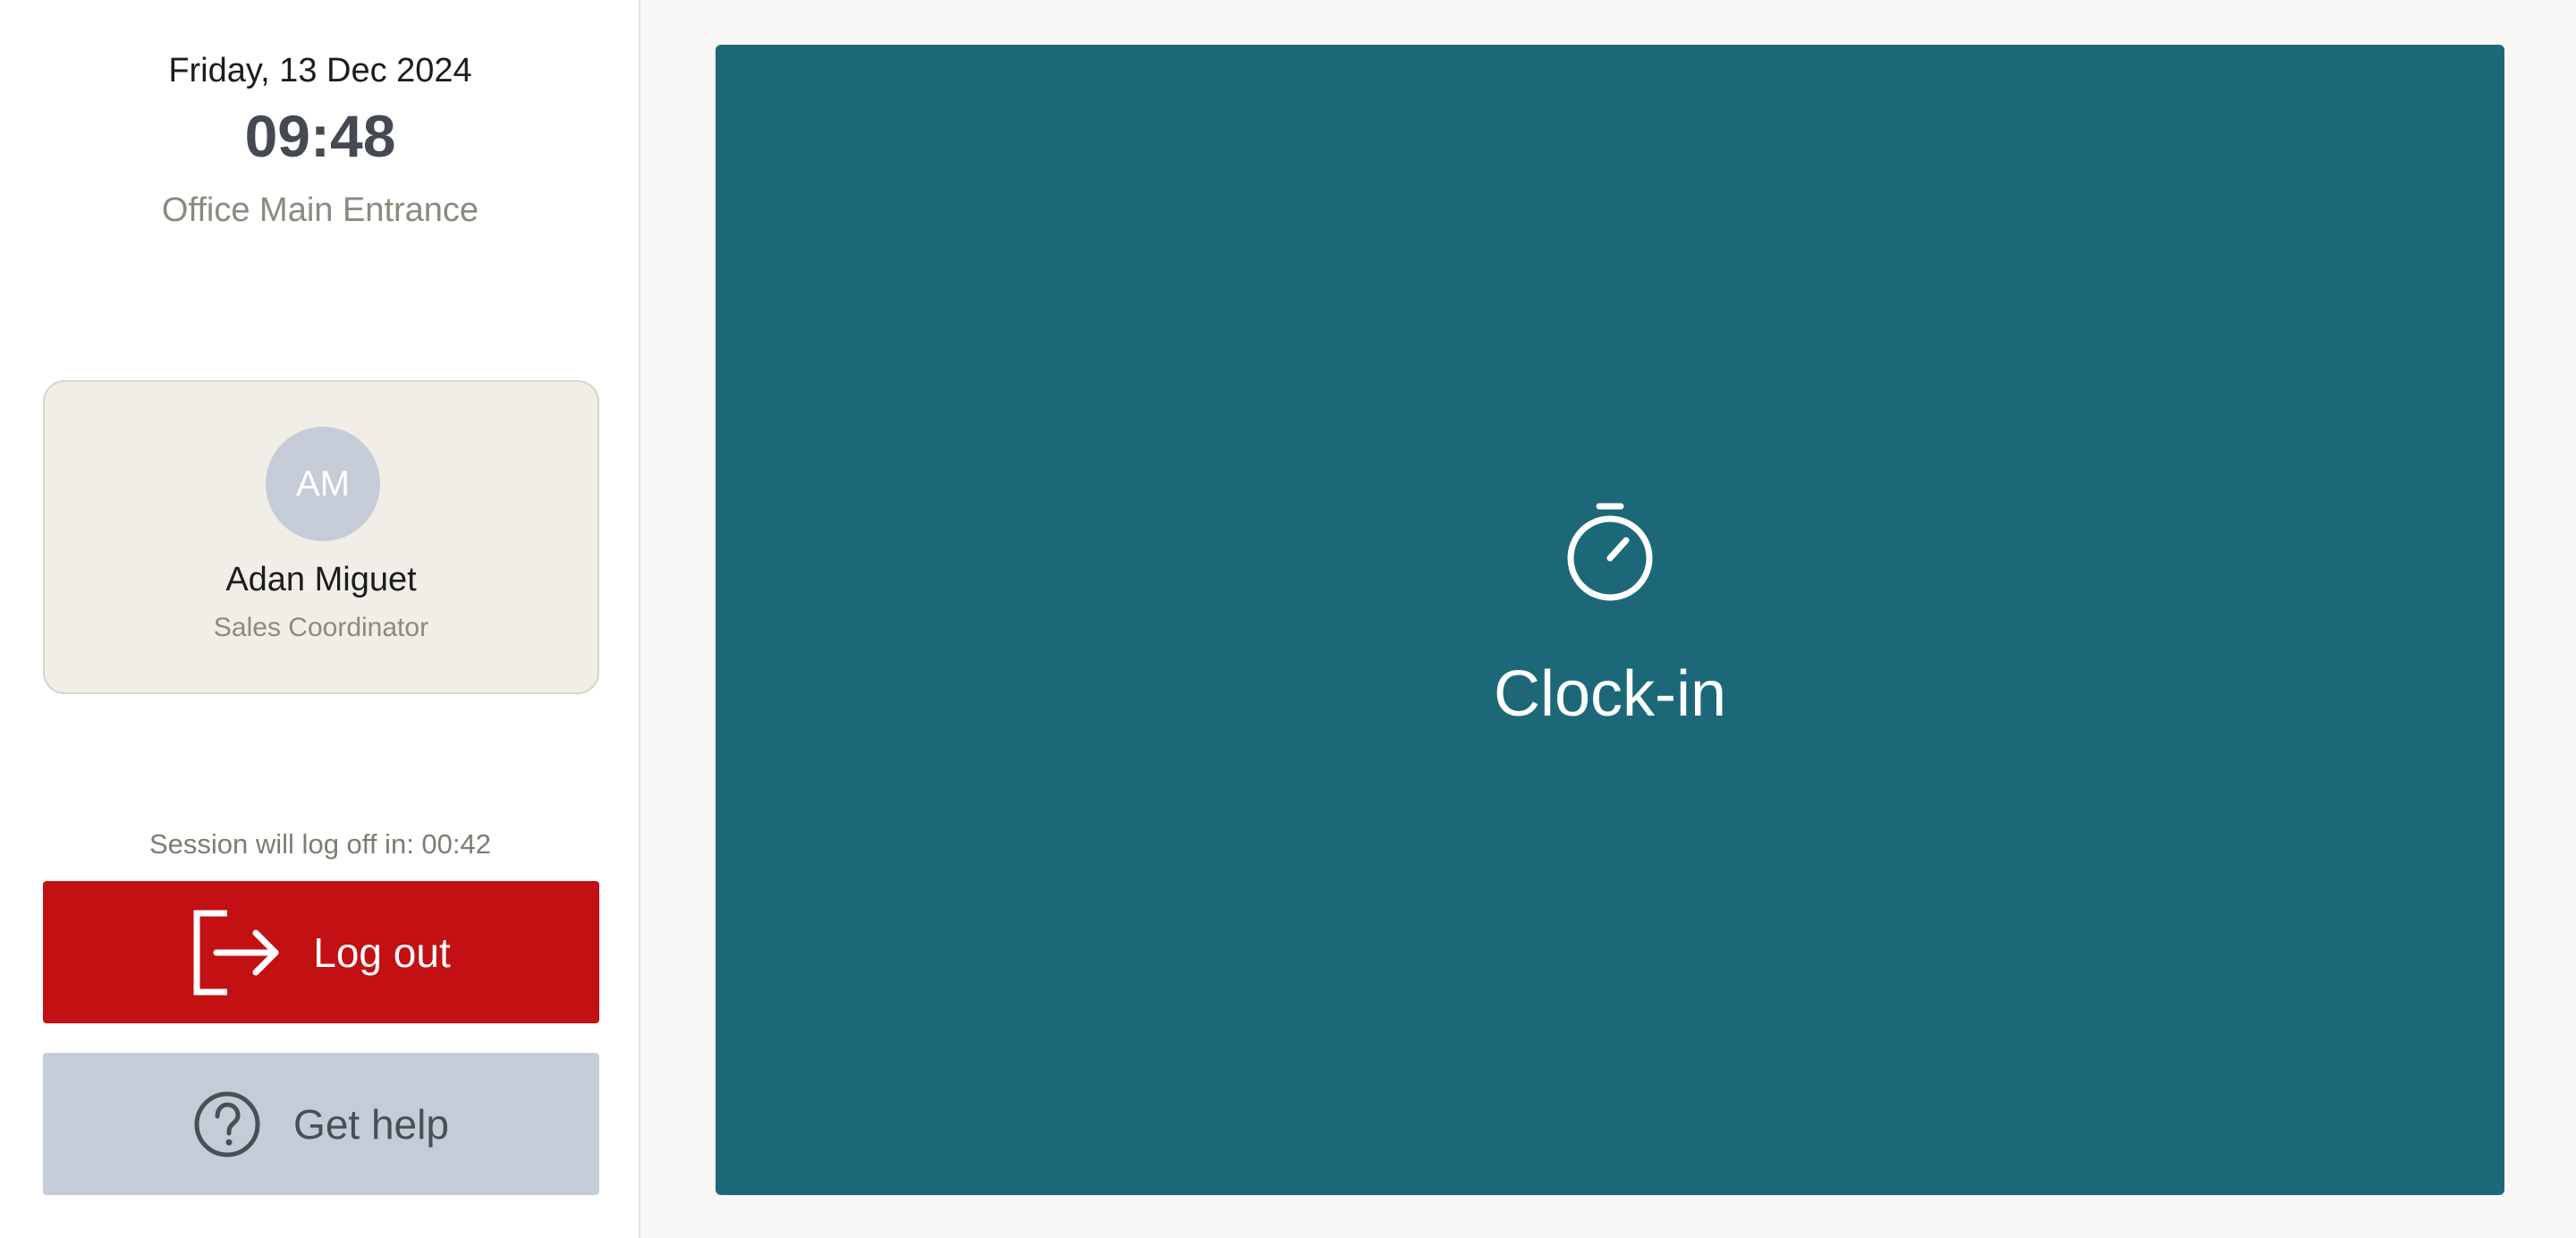 This screenshot has height=1238, width=2576. What do you see at coordinates (1610, 555) in the screenshot?
I see `stopwatch-icon` at bounding box center [1610, 555].